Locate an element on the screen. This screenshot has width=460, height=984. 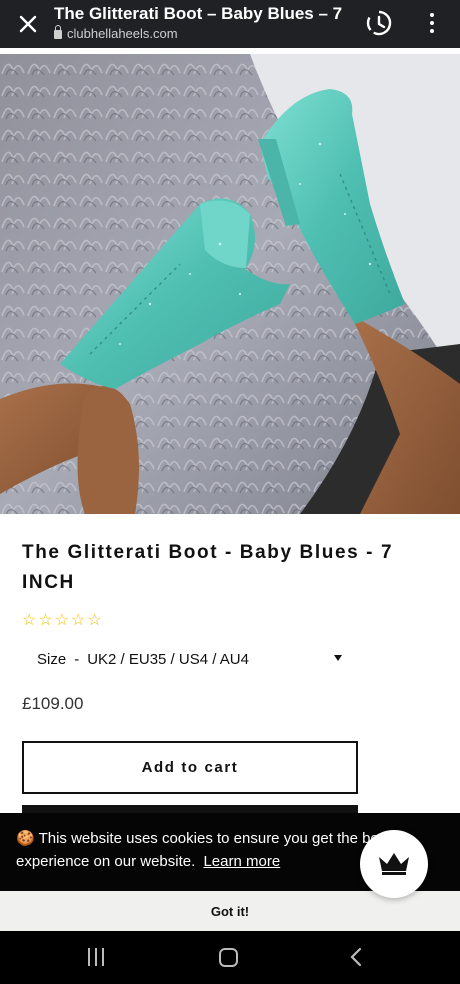
caret-down-icon is located at coordinates (338, 658).